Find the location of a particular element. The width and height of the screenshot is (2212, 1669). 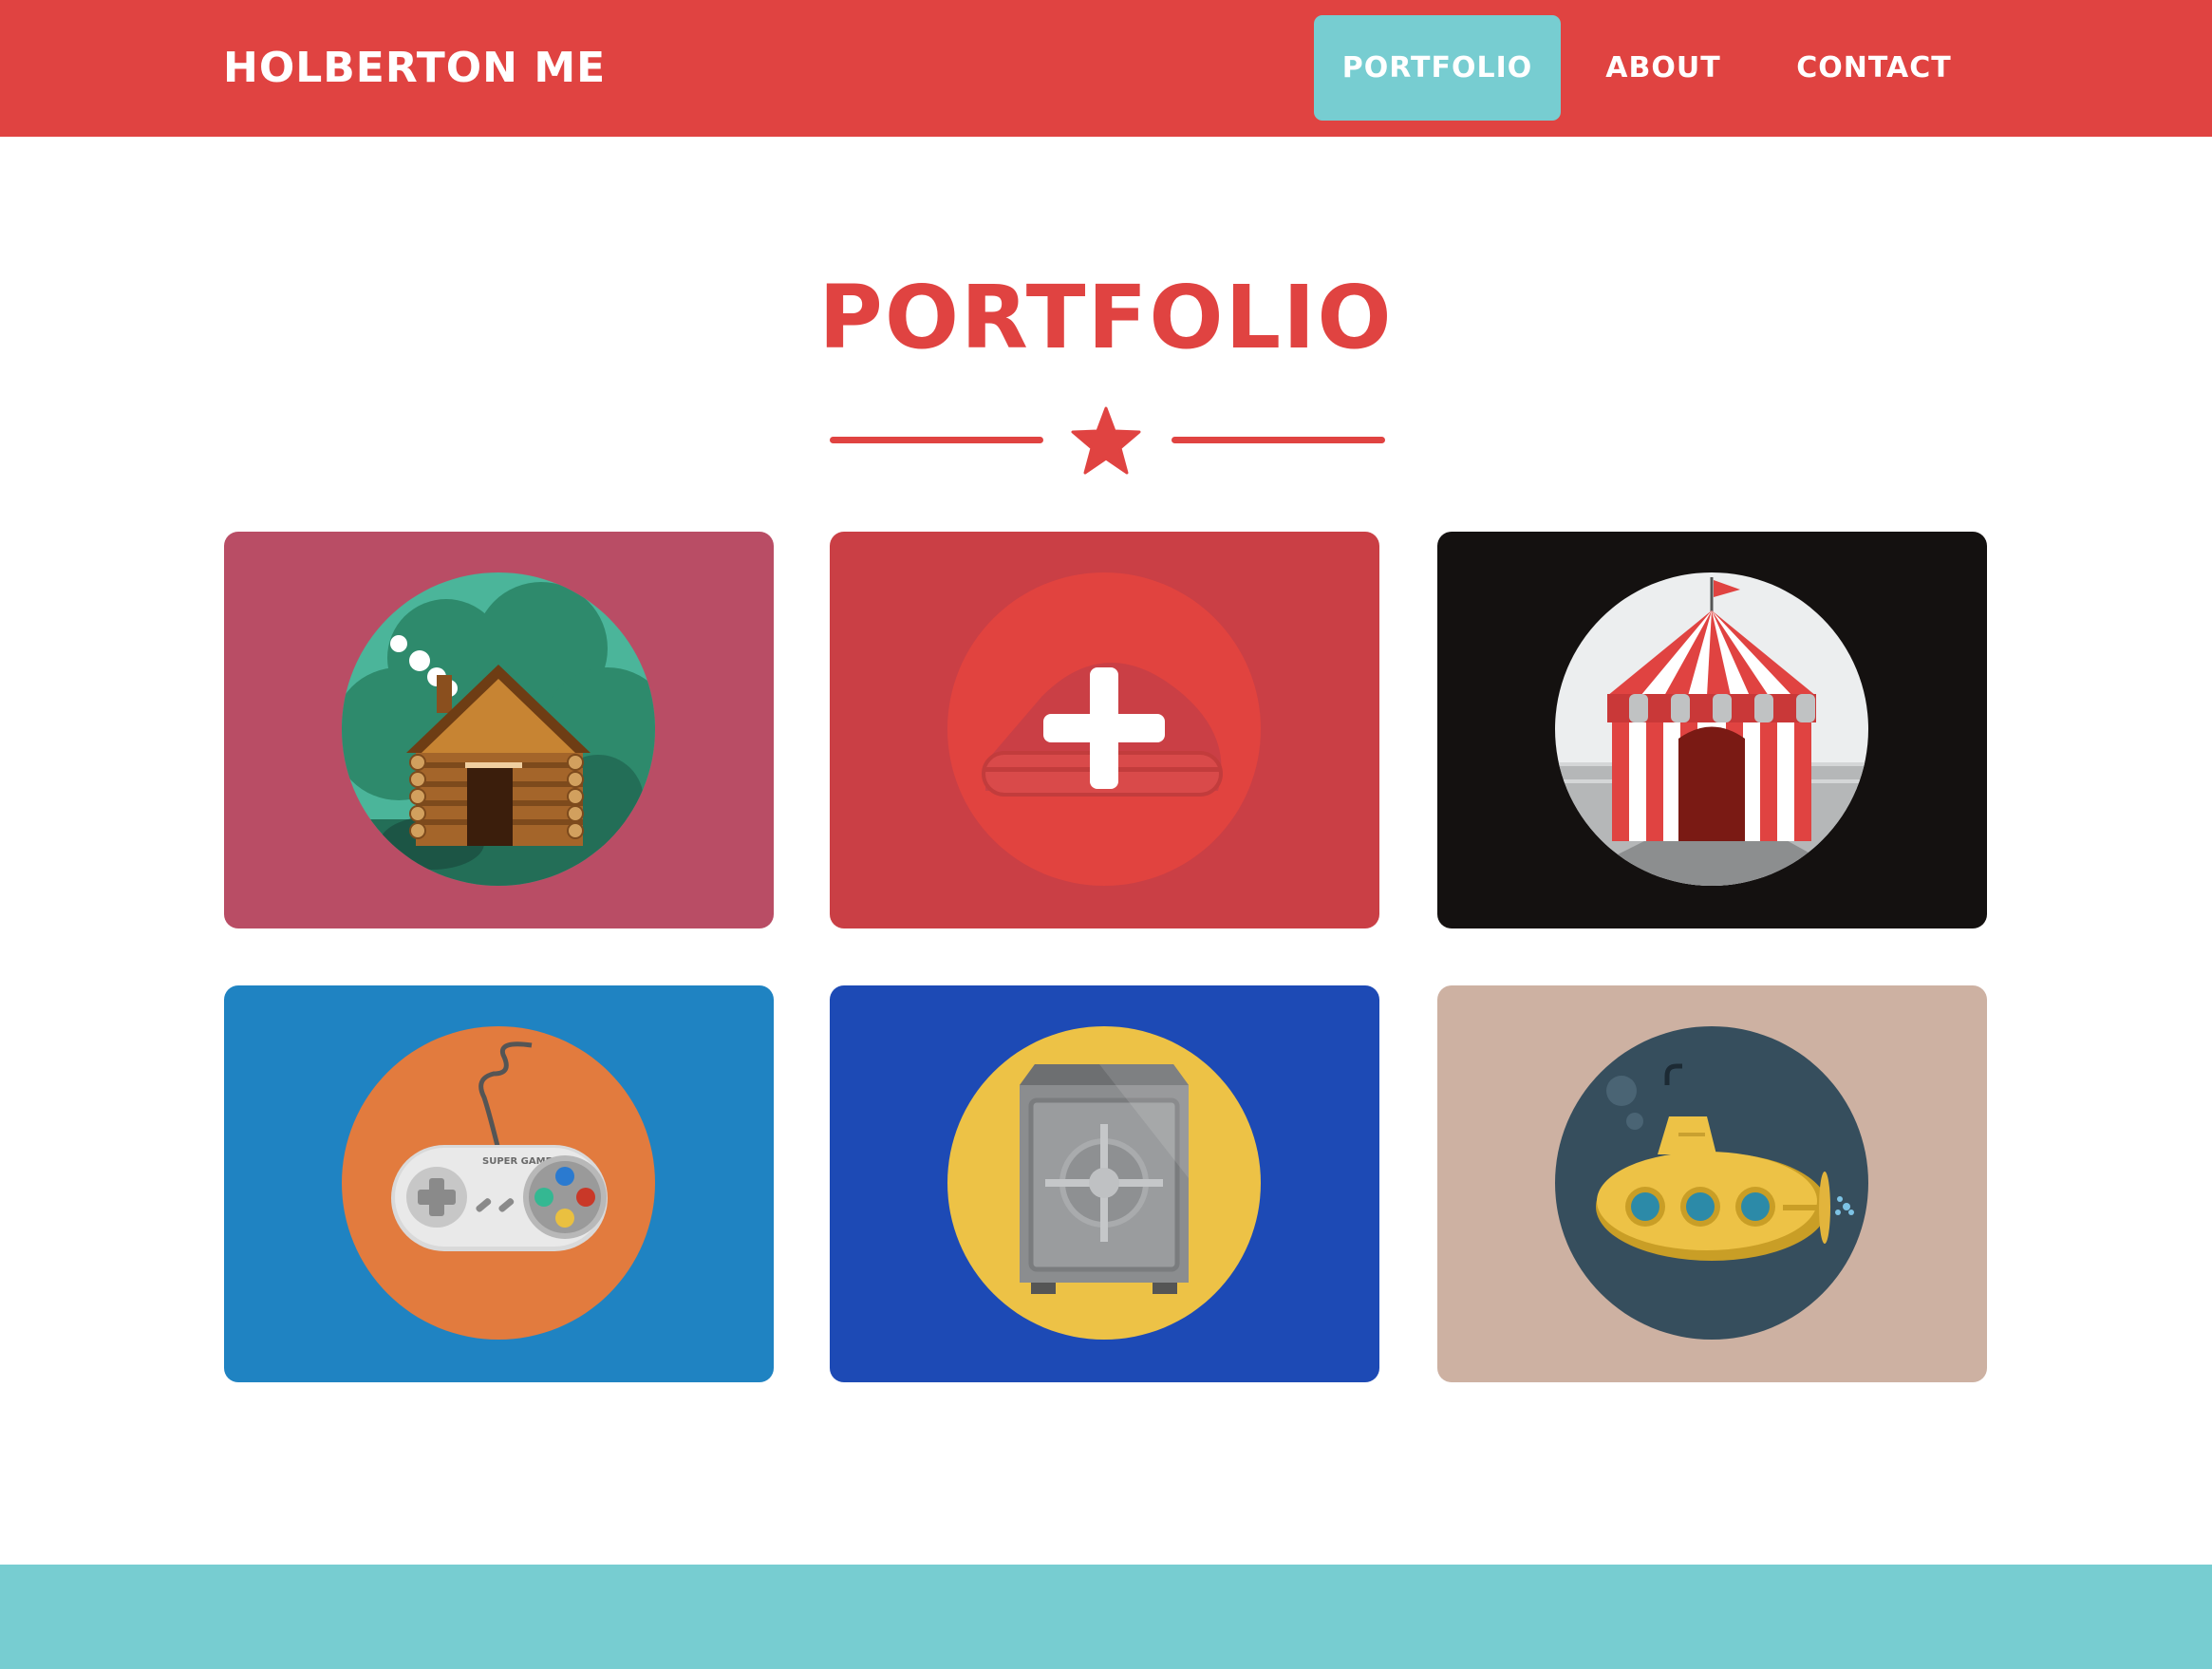

circus-tent-icon is located at coordinates (1711, 729).